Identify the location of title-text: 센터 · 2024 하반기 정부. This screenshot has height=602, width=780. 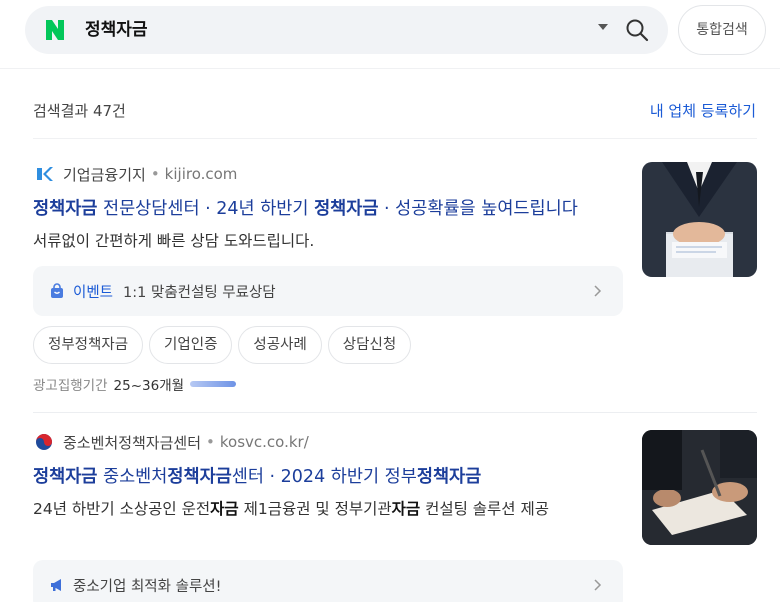
(324, 477).